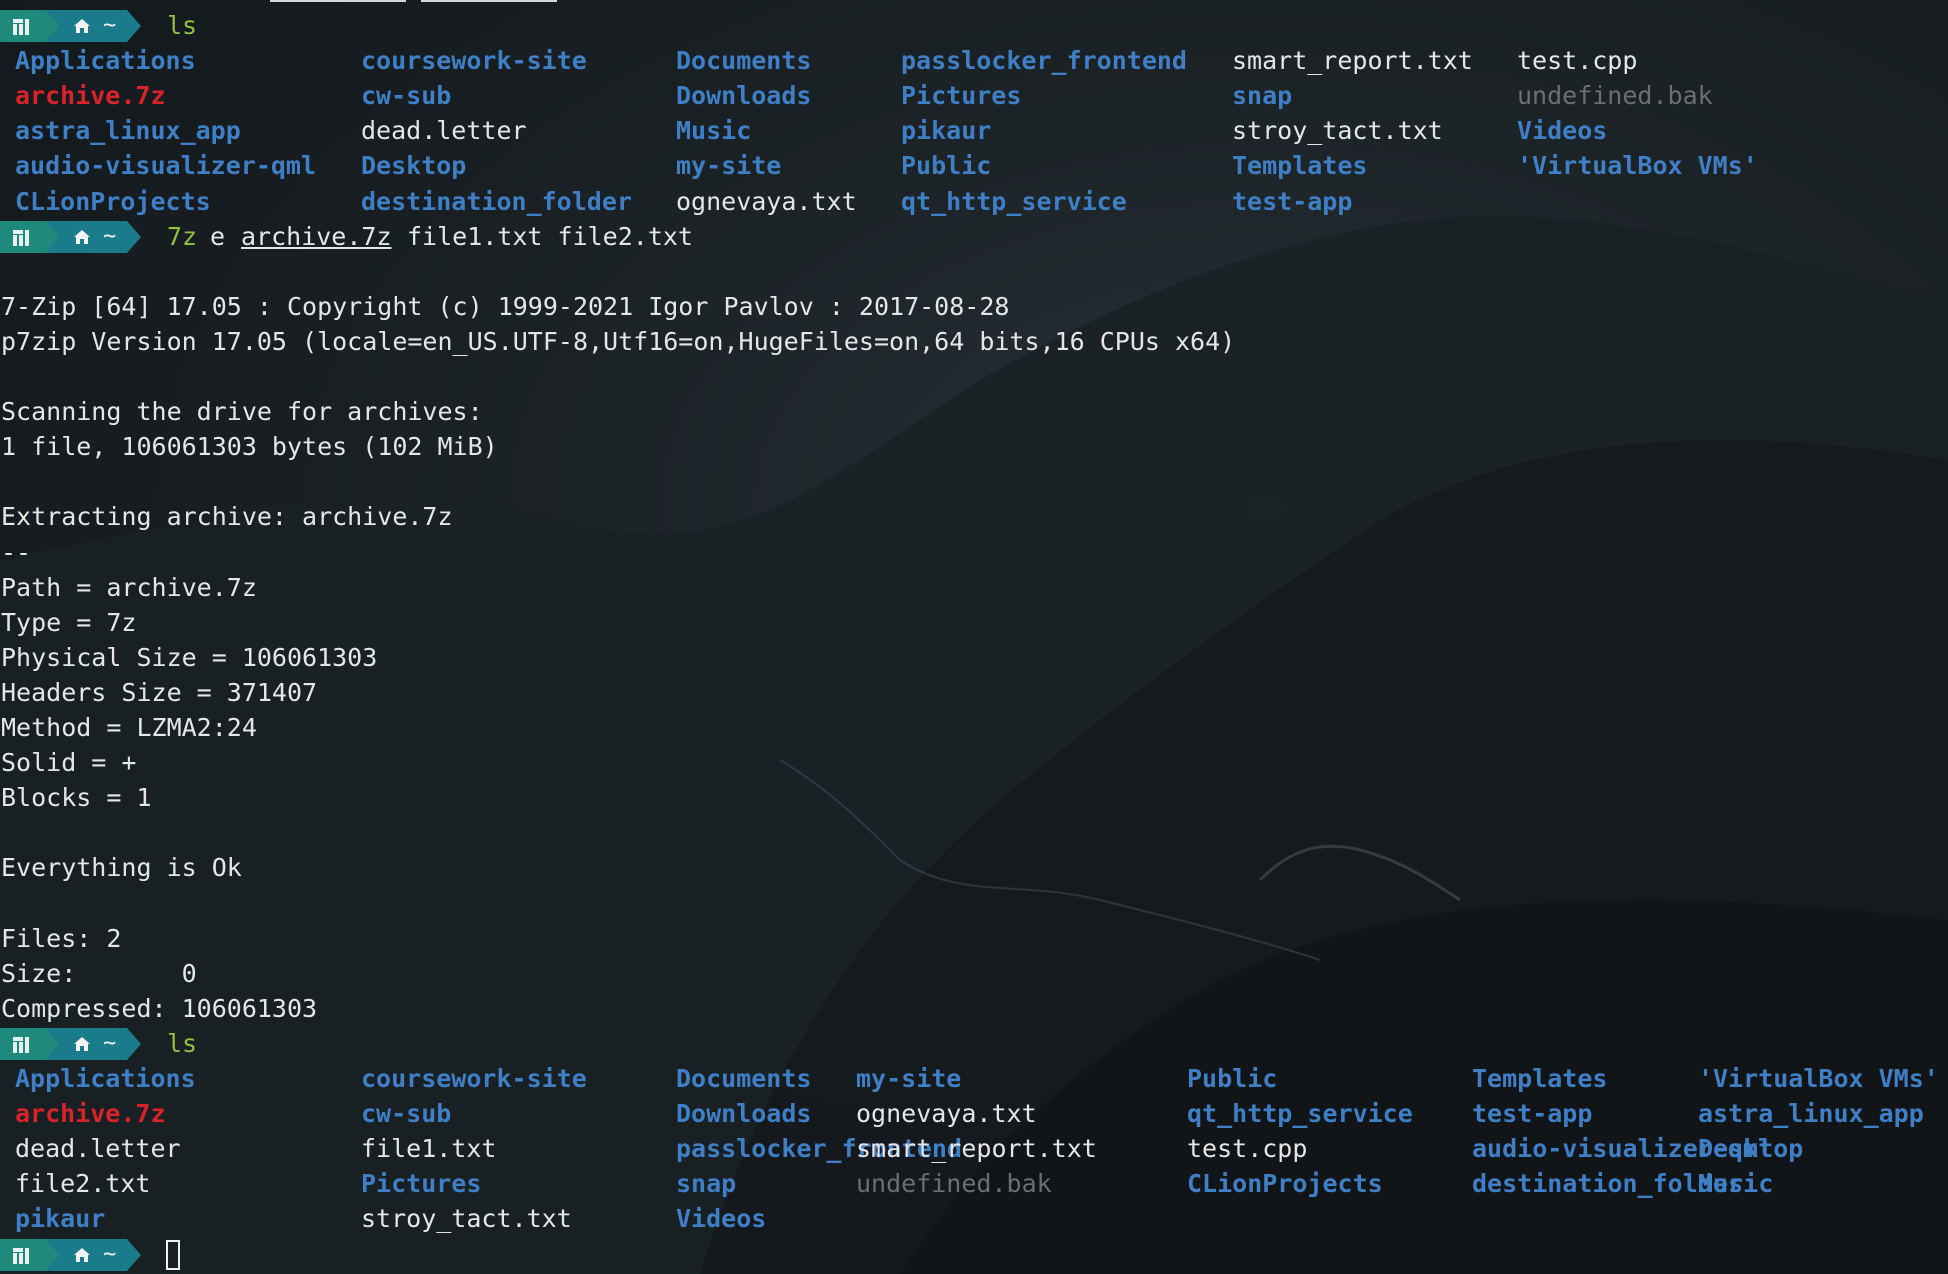  I want to click on output-line: Path = archive.7z, so click(129, 587).